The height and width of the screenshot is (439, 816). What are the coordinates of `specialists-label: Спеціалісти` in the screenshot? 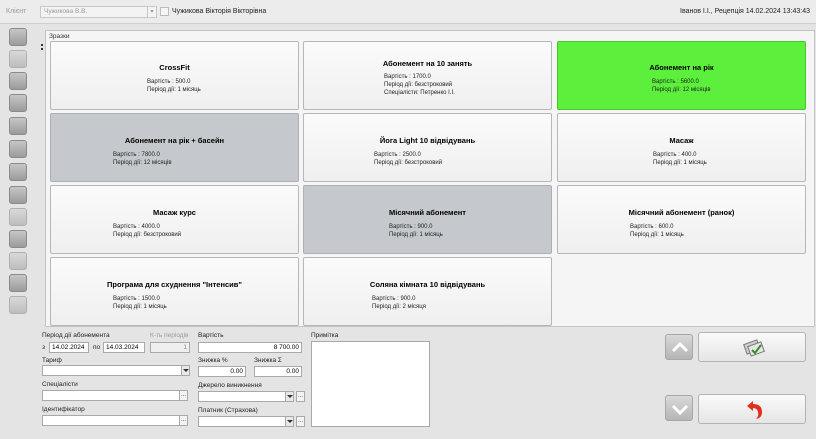 It's located at (60, 384).